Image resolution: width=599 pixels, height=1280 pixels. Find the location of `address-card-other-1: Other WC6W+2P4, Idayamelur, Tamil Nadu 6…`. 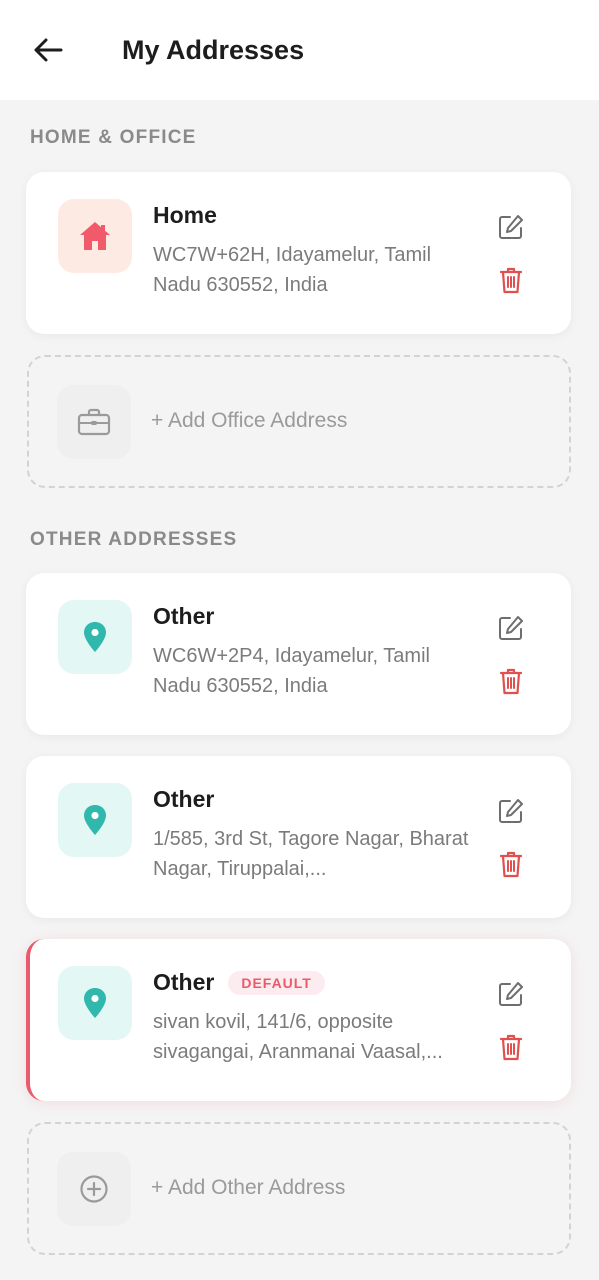

address-card-other-1: Other WC6W+2P4, Idayamelur, Tamil Nadu 6… is located at coordinates (298, 654).